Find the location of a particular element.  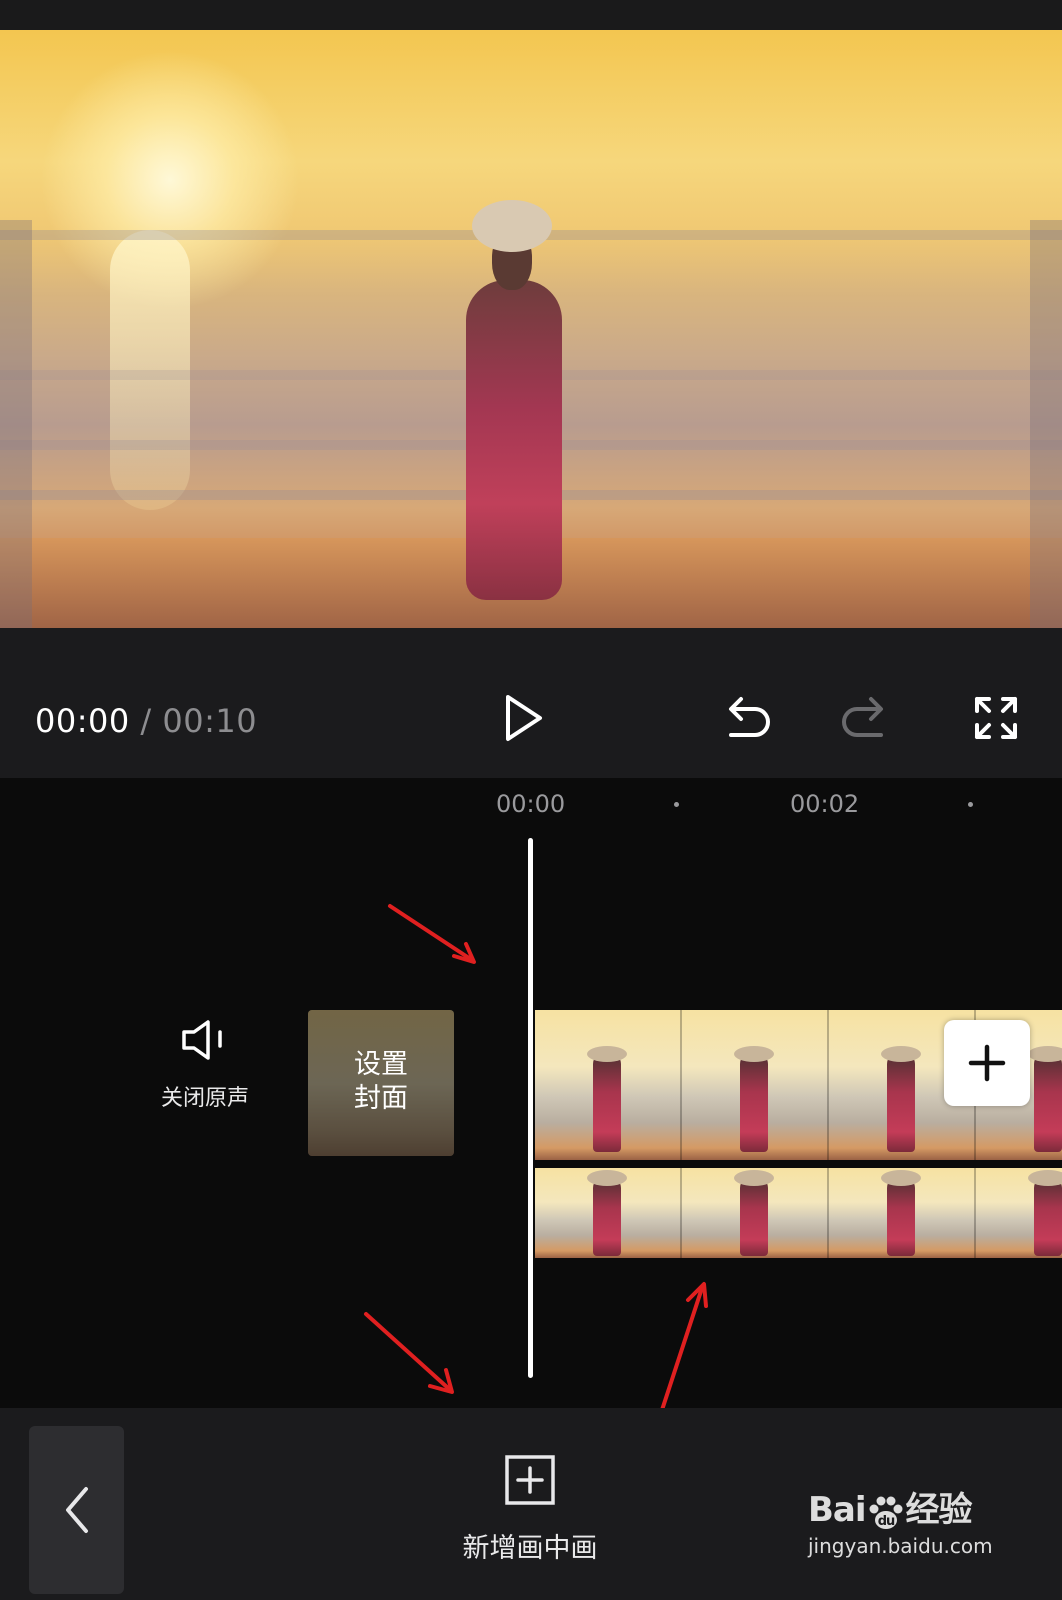

undo-icon is located at coordinates (749, 717).